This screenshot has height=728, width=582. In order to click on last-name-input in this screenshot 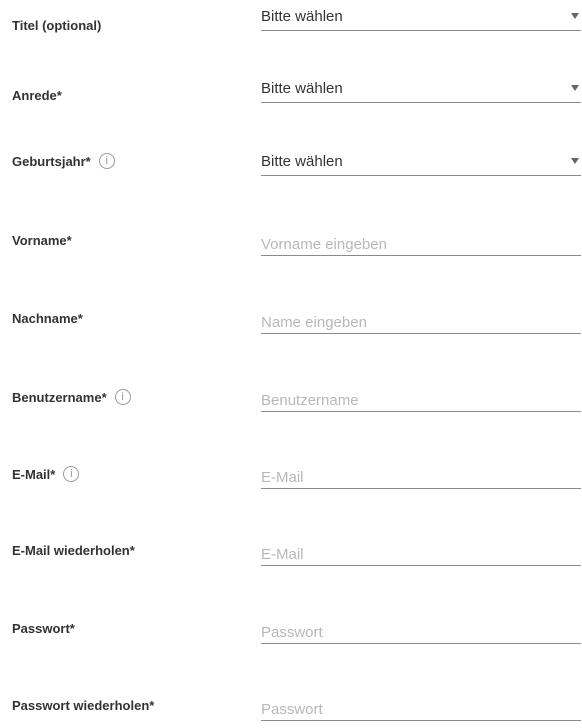, I will do `click(420, 322)`.